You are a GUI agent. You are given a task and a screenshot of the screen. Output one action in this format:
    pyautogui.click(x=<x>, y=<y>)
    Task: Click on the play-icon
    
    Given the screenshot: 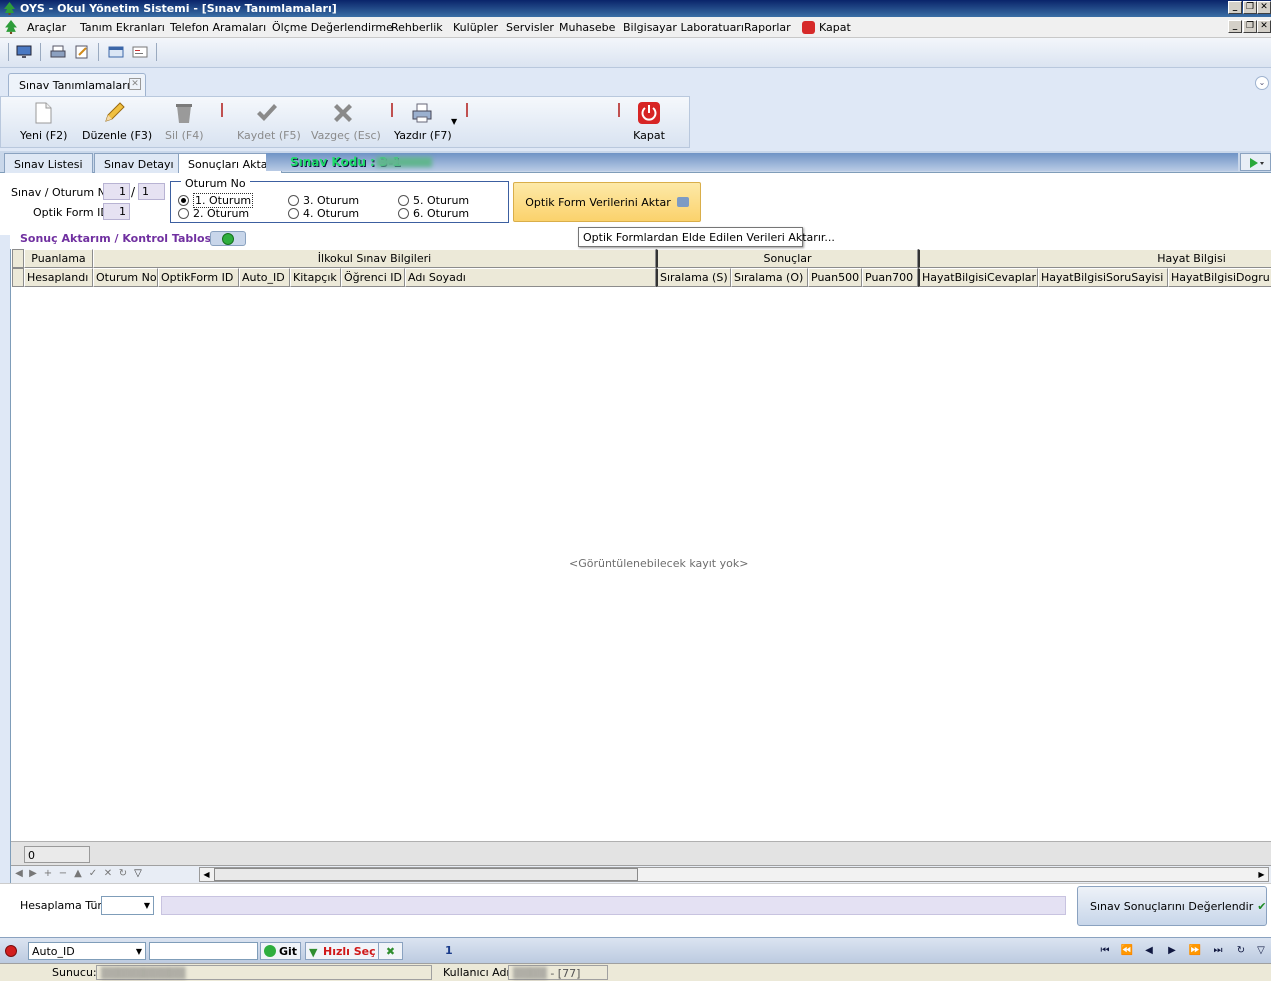 What is the action you would take?
    pyautogui.click(x=1255, y=162)
    